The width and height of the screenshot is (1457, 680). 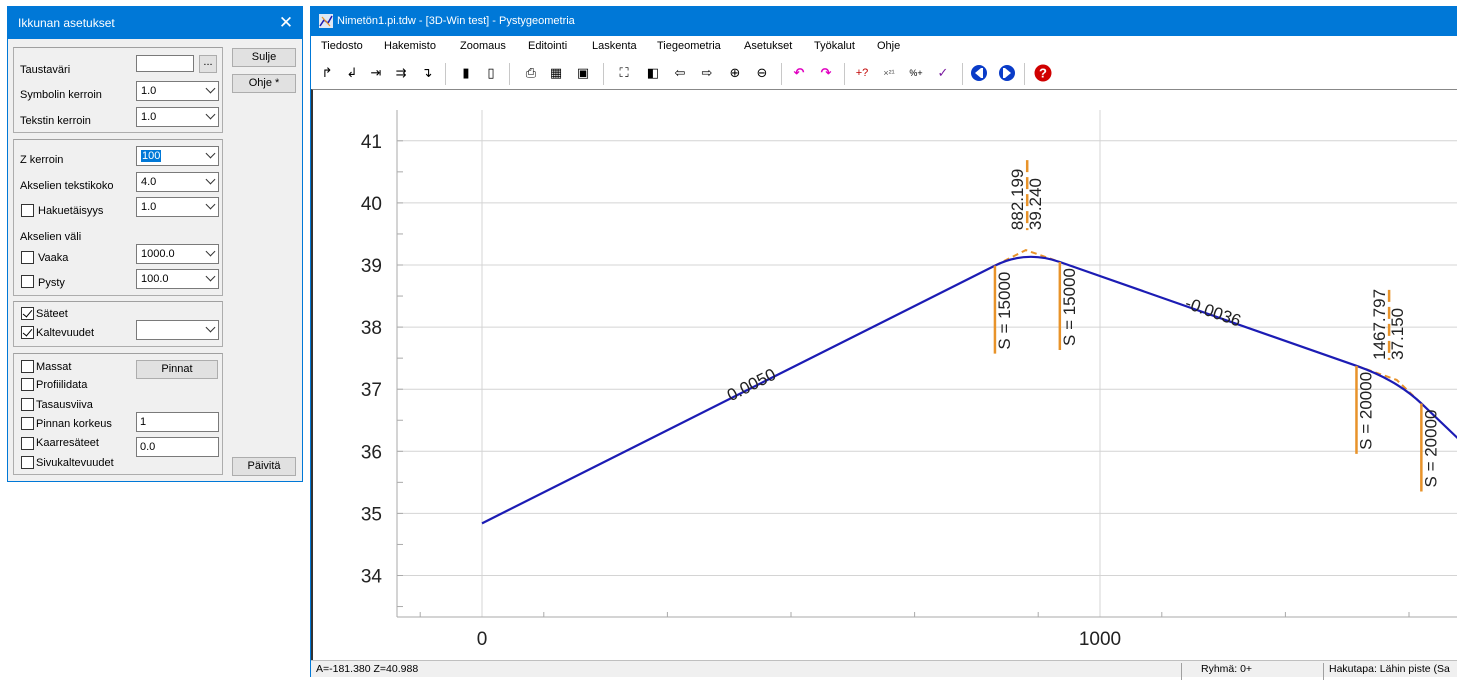 I want to click on horizontal-checkbox, so click(x=27, y=257).